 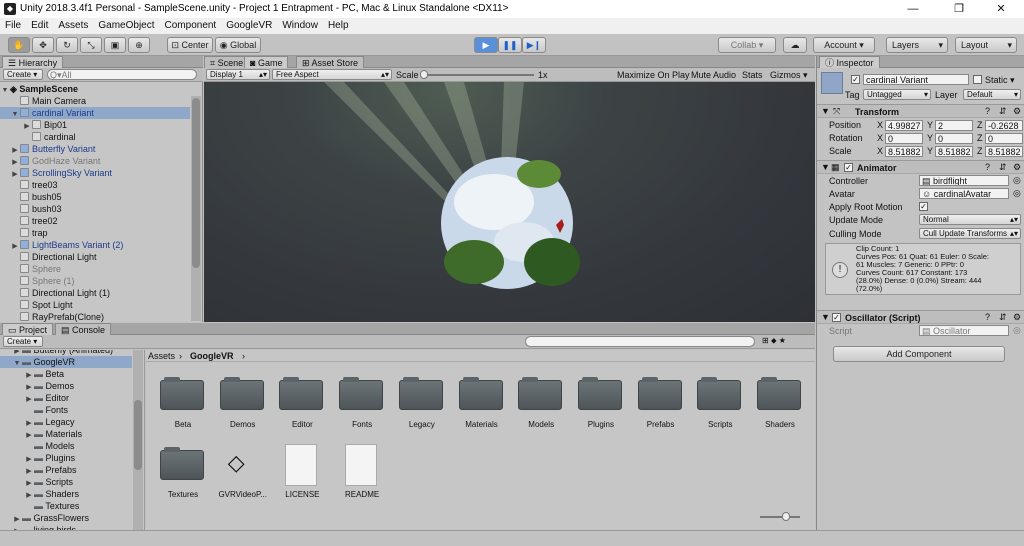 What do you see at coordinates (959, 9) in the screenshot?
I see `maximize-button: ❐` at bounding box center [959, 9].